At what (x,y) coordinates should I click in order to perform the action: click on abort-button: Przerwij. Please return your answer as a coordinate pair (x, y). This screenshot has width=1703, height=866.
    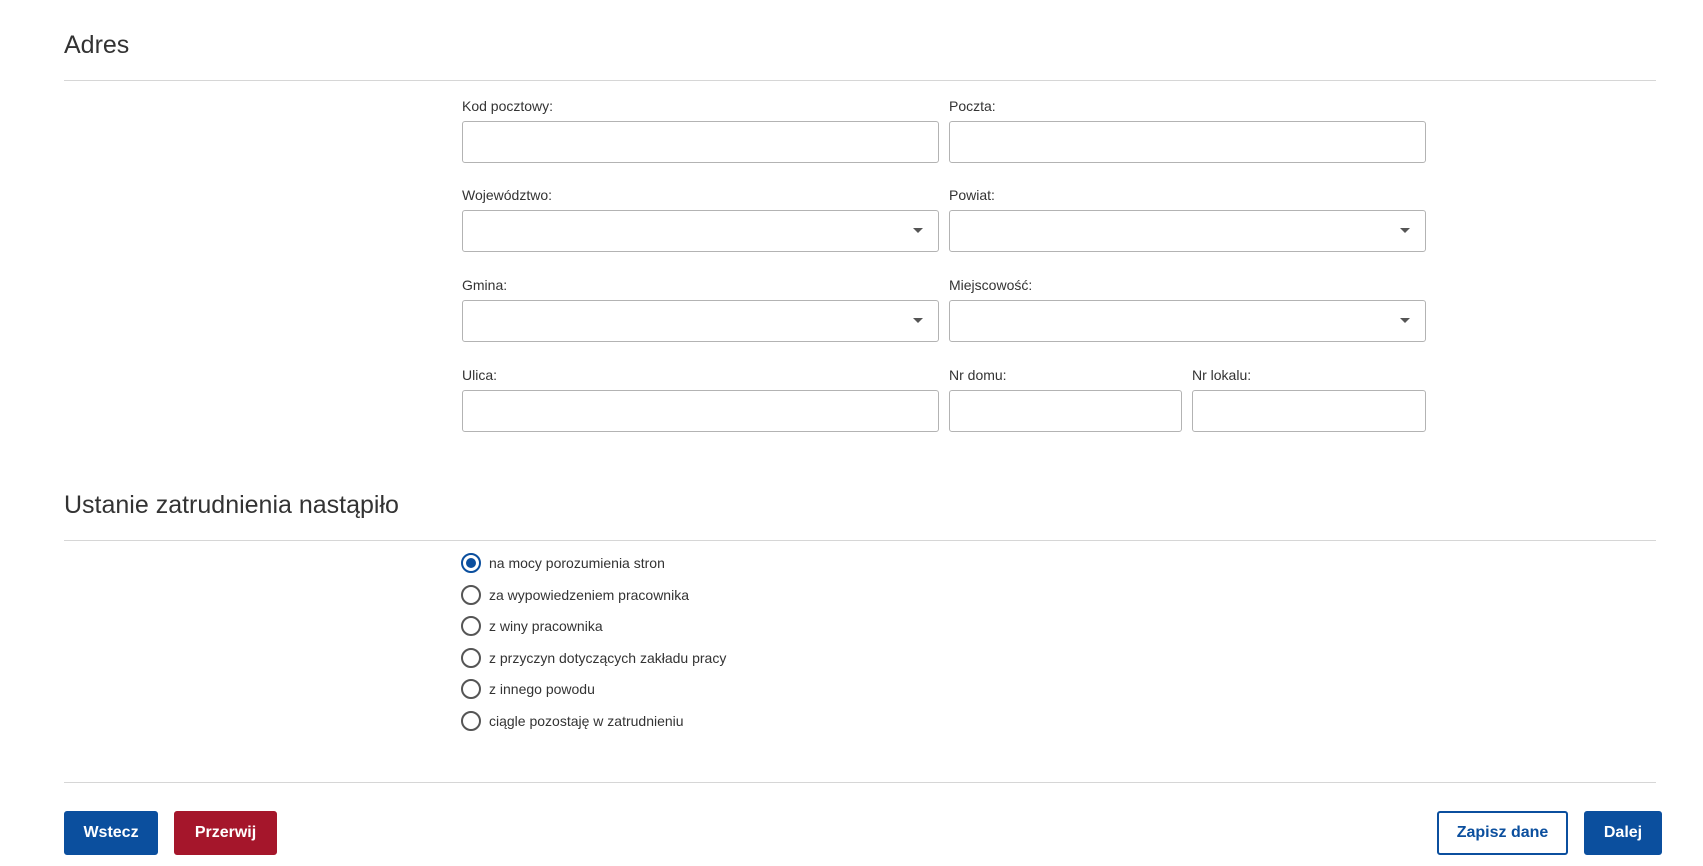
    Looking at the image, I should click on (225, 833).